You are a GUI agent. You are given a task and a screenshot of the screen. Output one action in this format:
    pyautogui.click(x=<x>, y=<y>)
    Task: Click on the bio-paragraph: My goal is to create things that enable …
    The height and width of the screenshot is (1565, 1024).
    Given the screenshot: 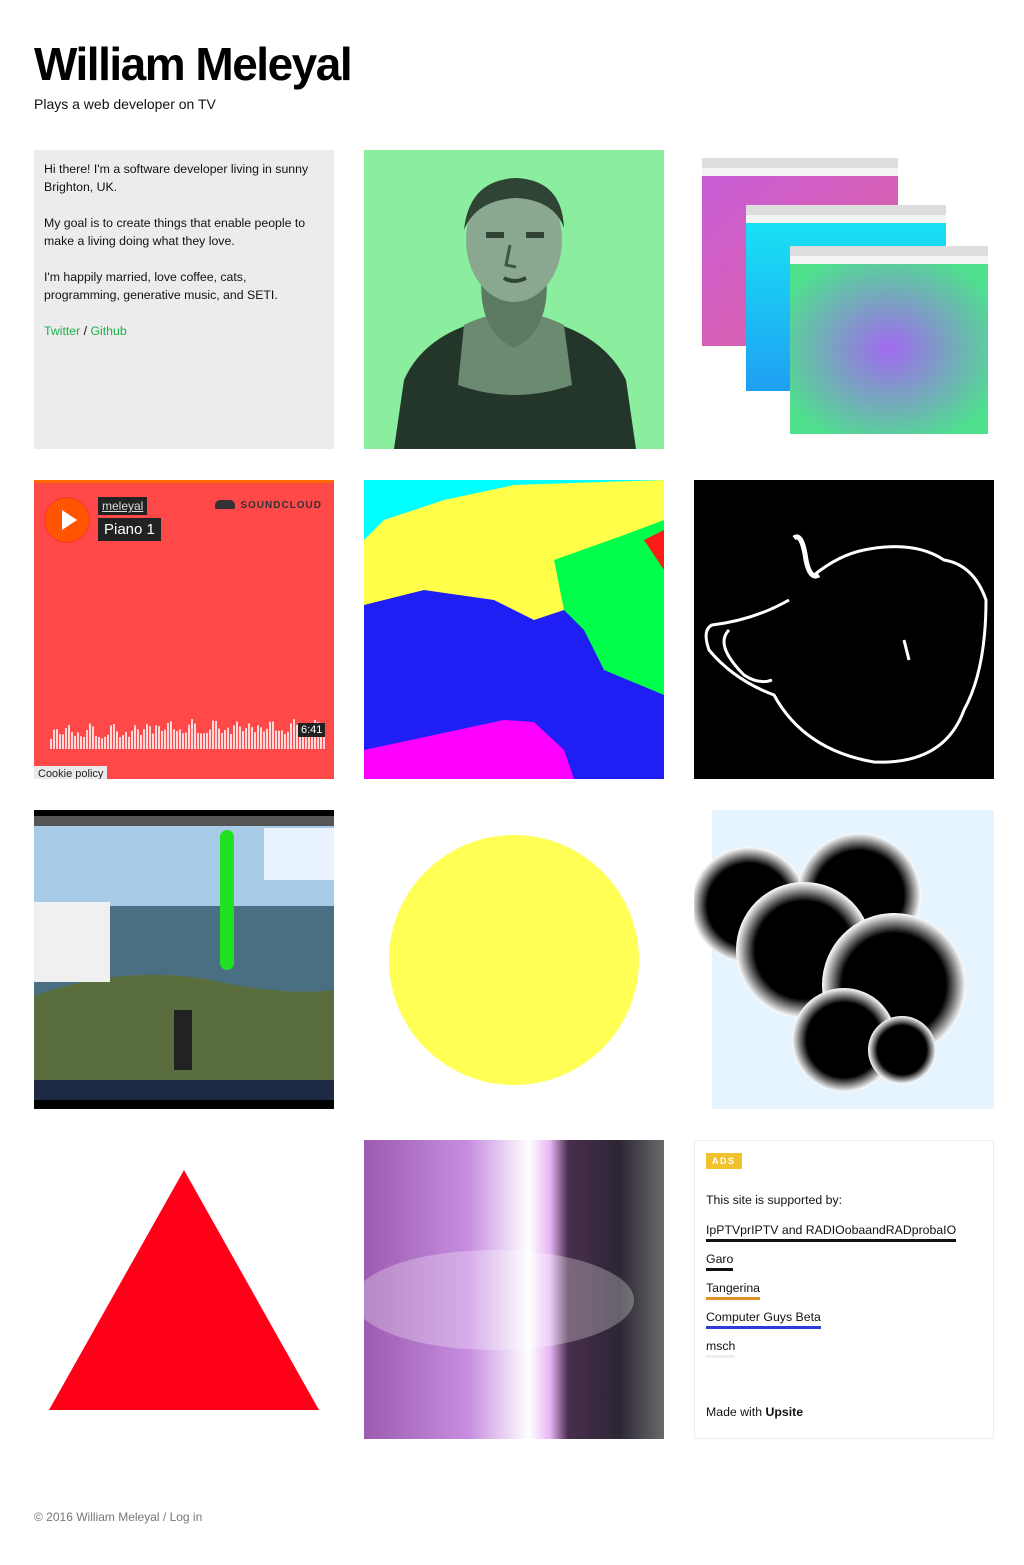 What is the action you would take?
    pyautogui.click(x=175, y=232)
    